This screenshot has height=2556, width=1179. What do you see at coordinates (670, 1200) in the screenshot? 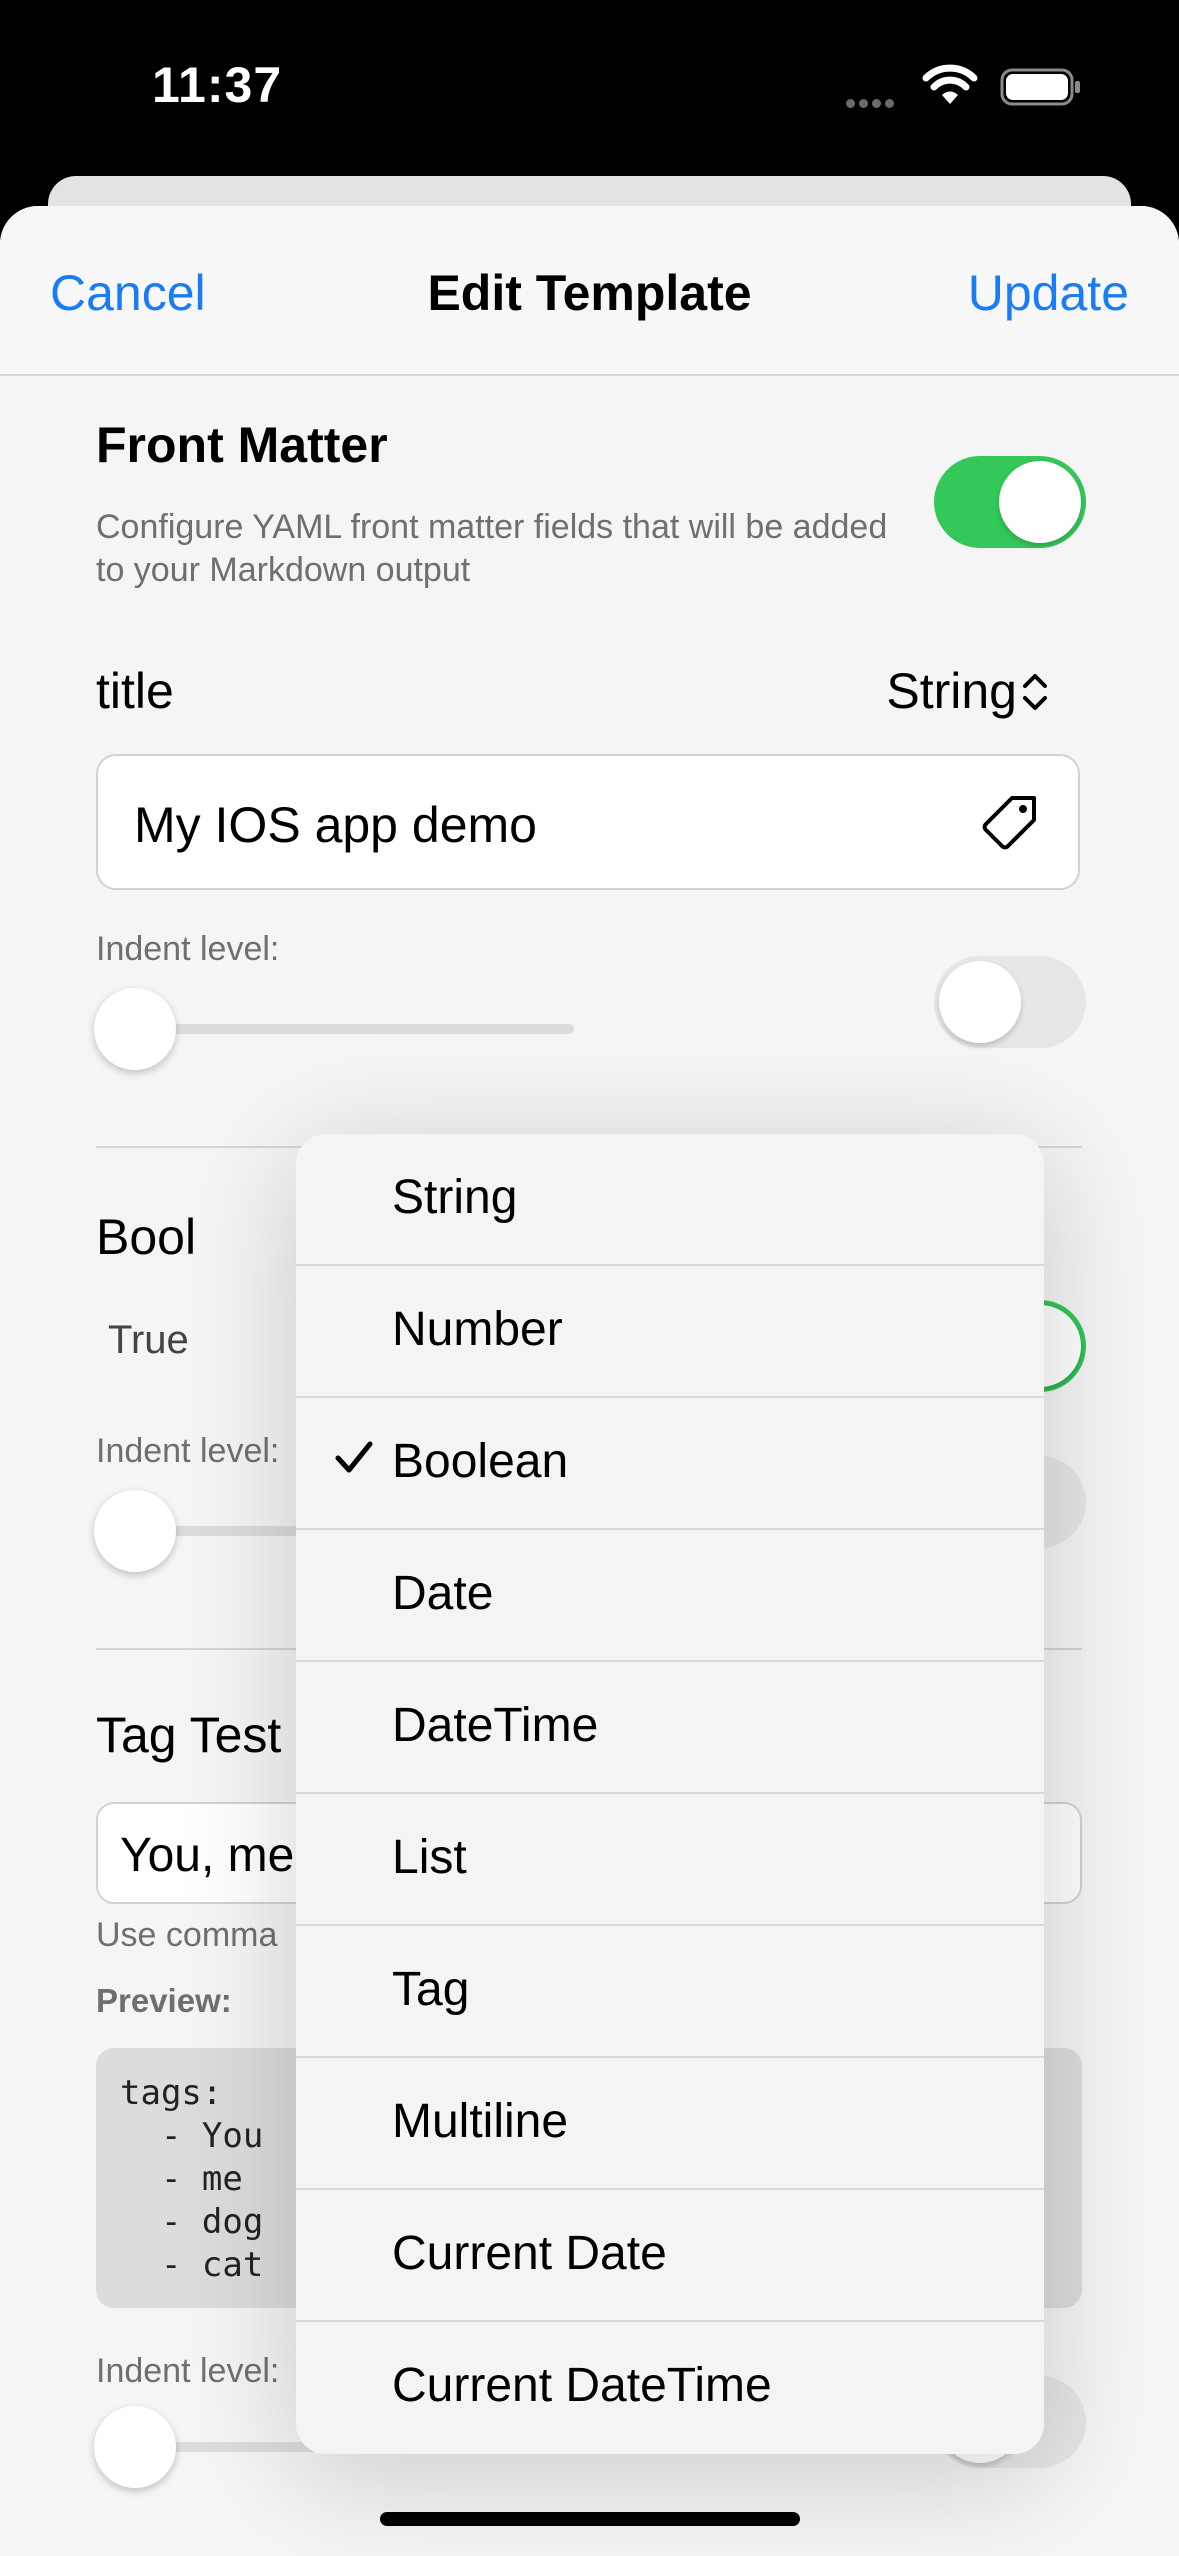
I see `menu-item-string: String` at bounding box center [670, 1200].